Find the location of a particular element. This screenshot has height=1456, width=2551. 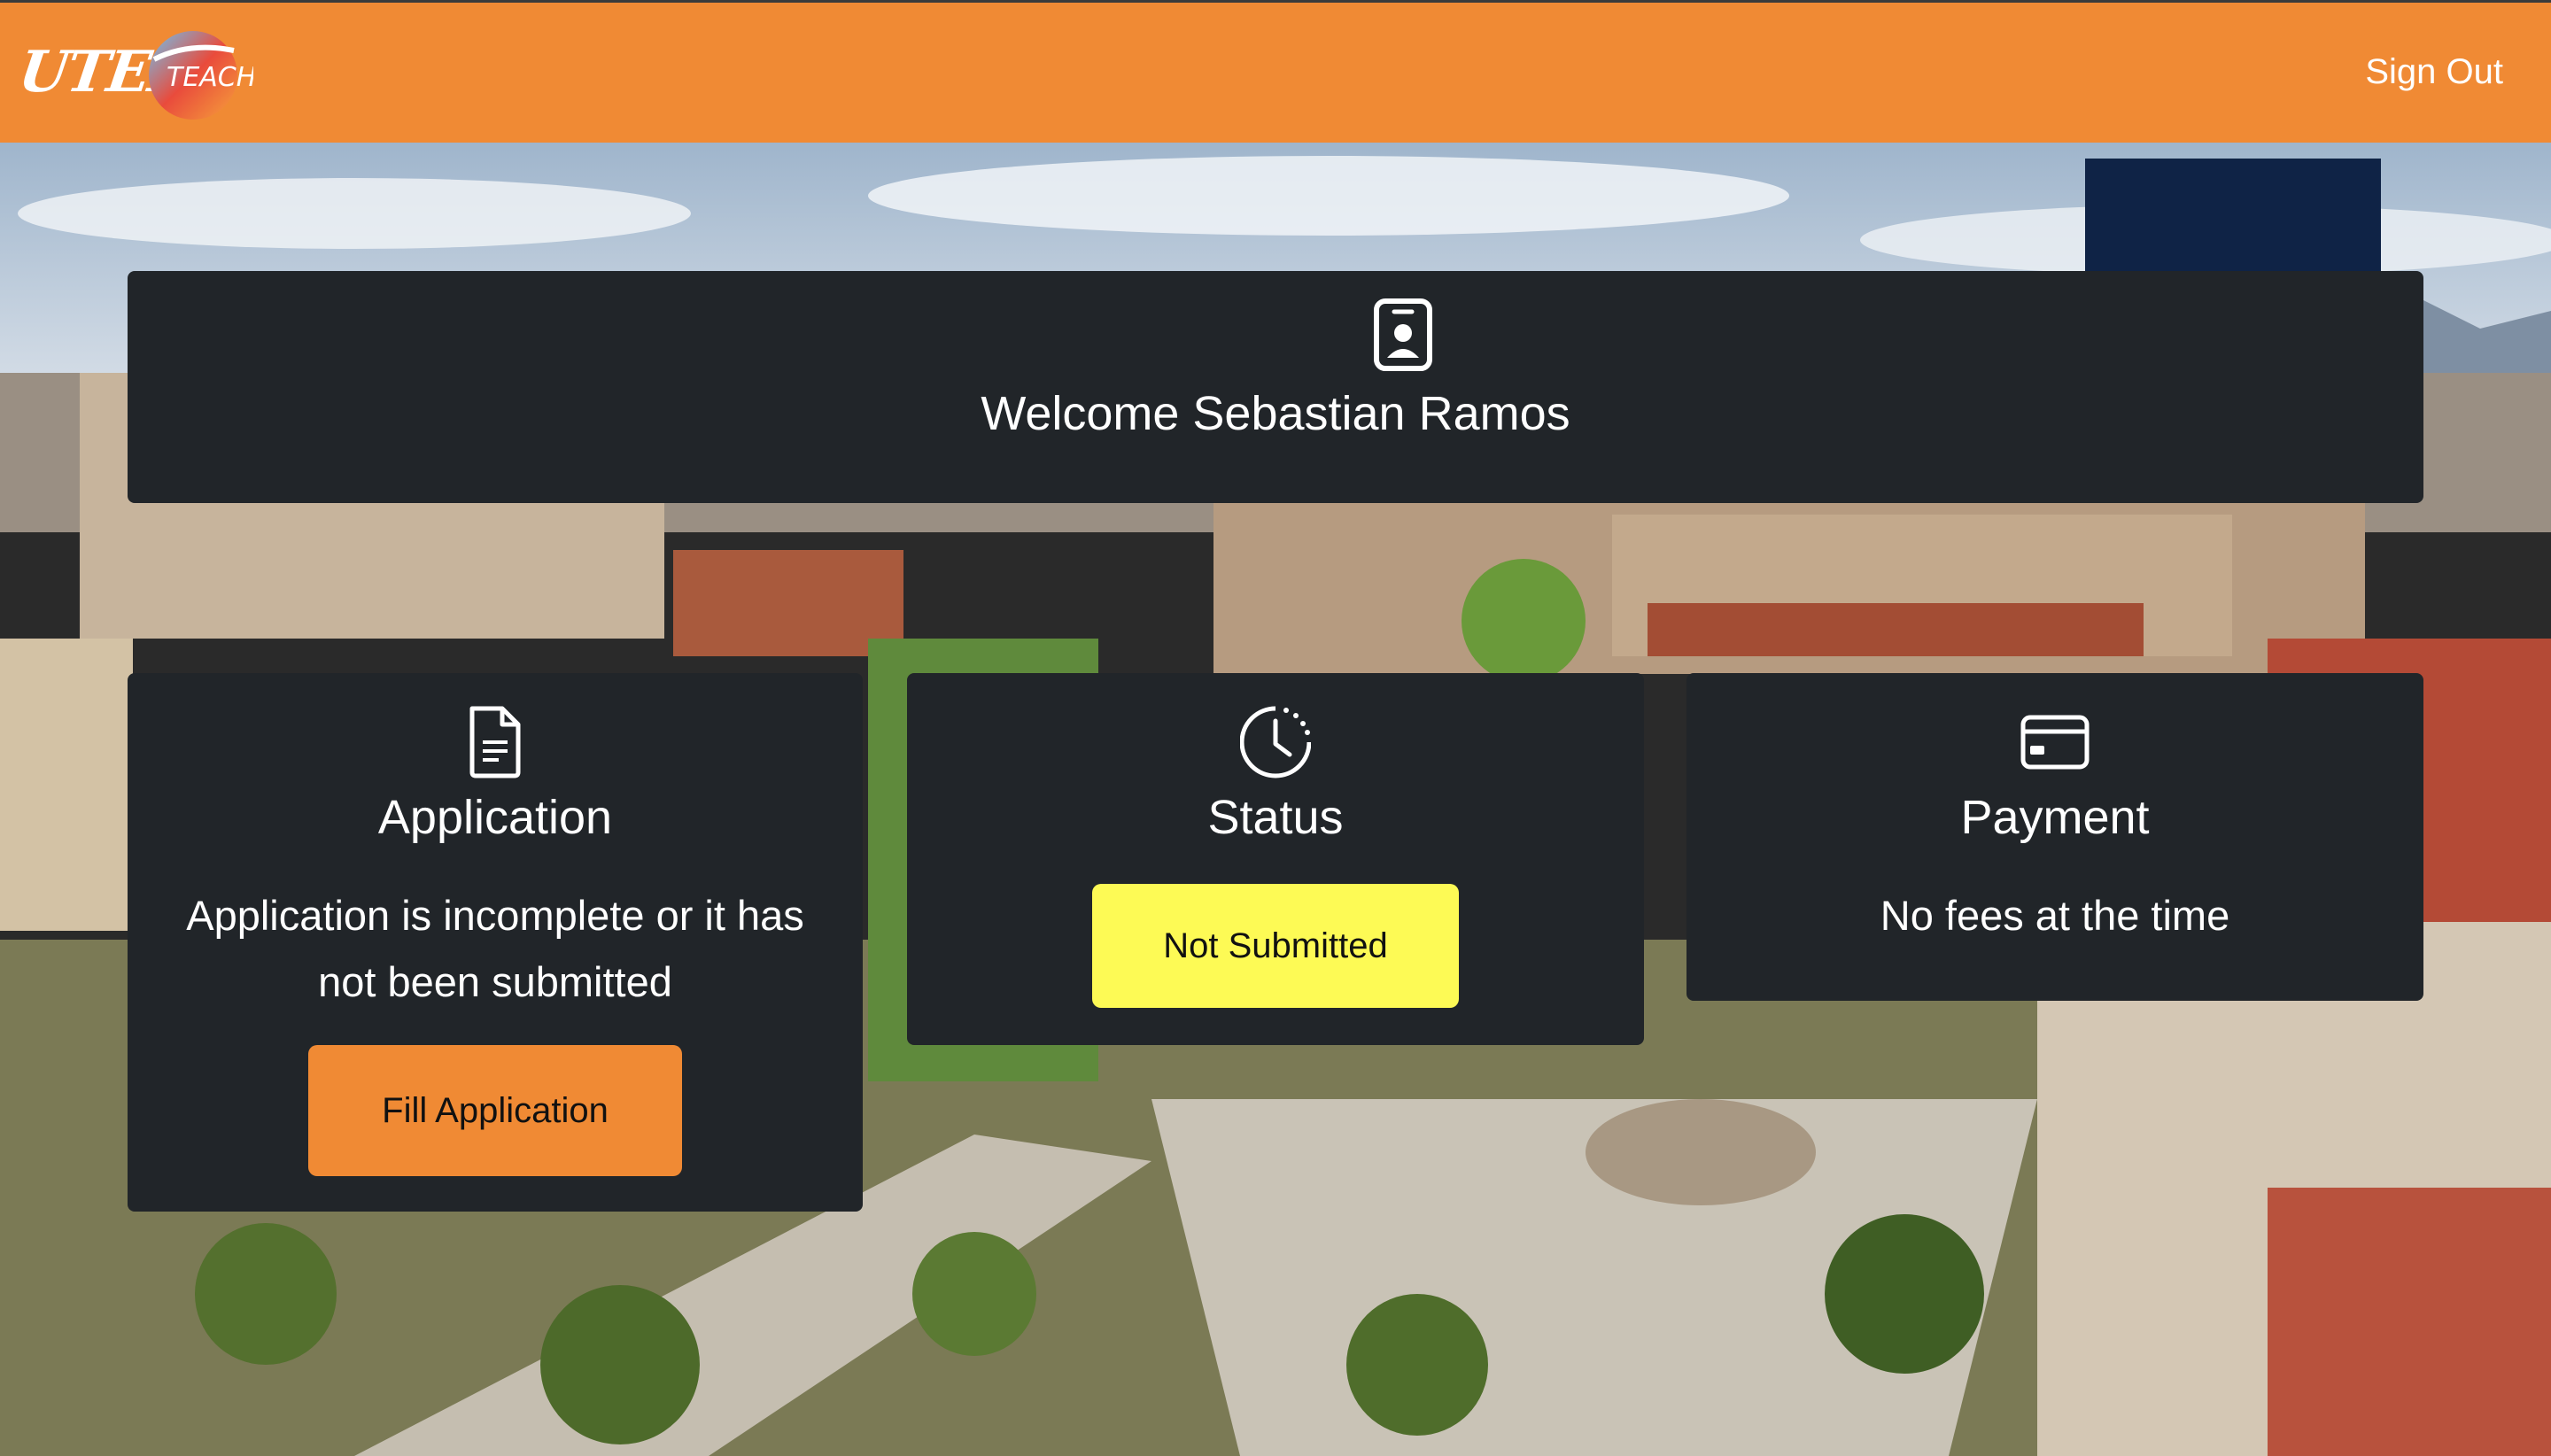

payment-status-text: No fees at the time is located at coordinates (2055, 915).